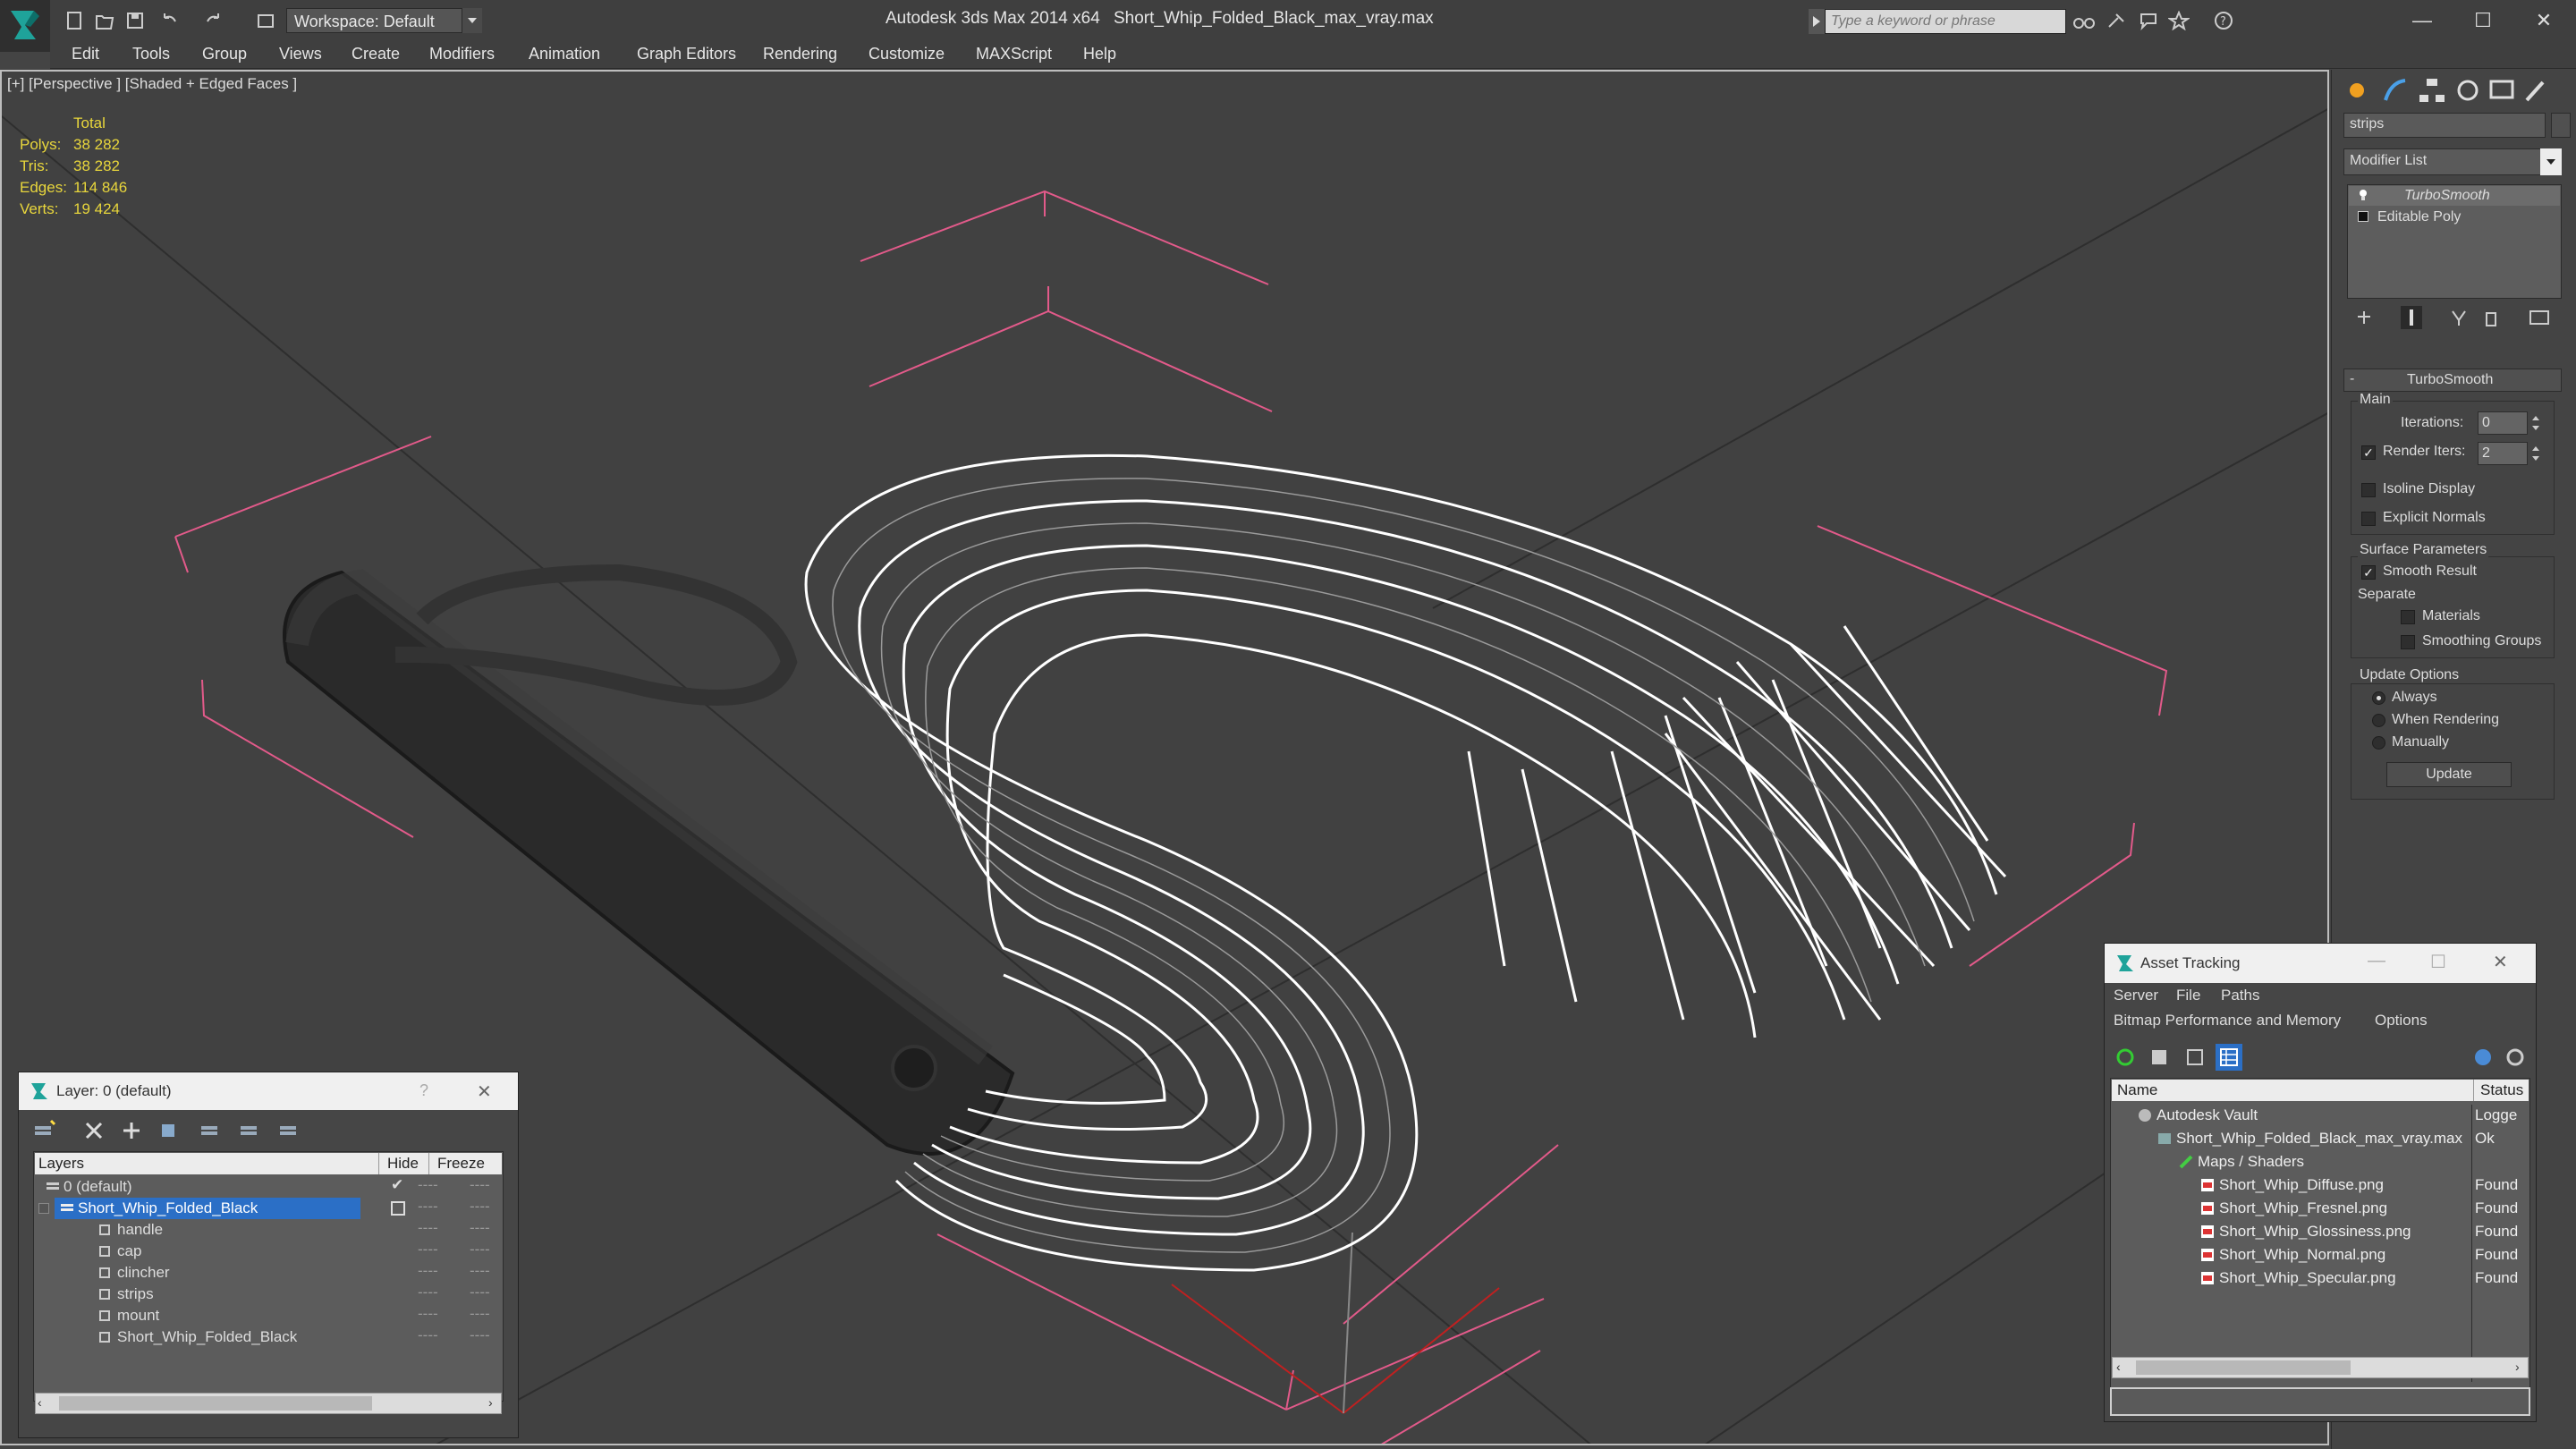 The image size is (2576, 1449). I want to click on scroll-thumb, so click(215, 1403).